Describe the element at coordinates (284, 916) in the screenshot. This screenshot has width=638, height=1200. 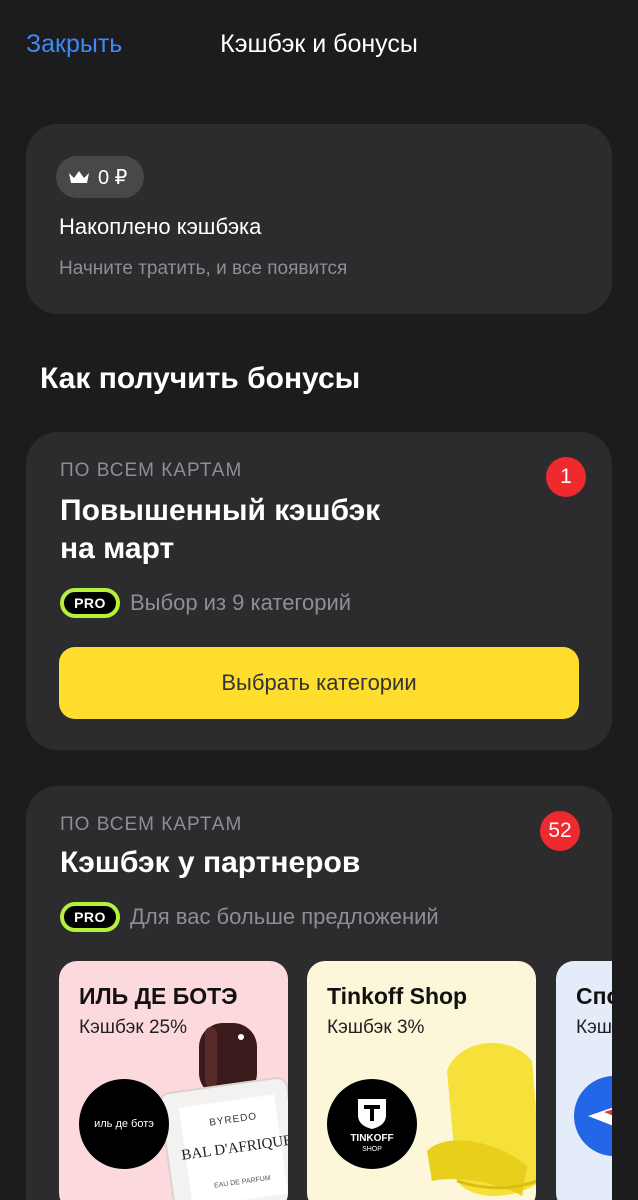
I see `pro-text: Для вас больше предложений` at that location.